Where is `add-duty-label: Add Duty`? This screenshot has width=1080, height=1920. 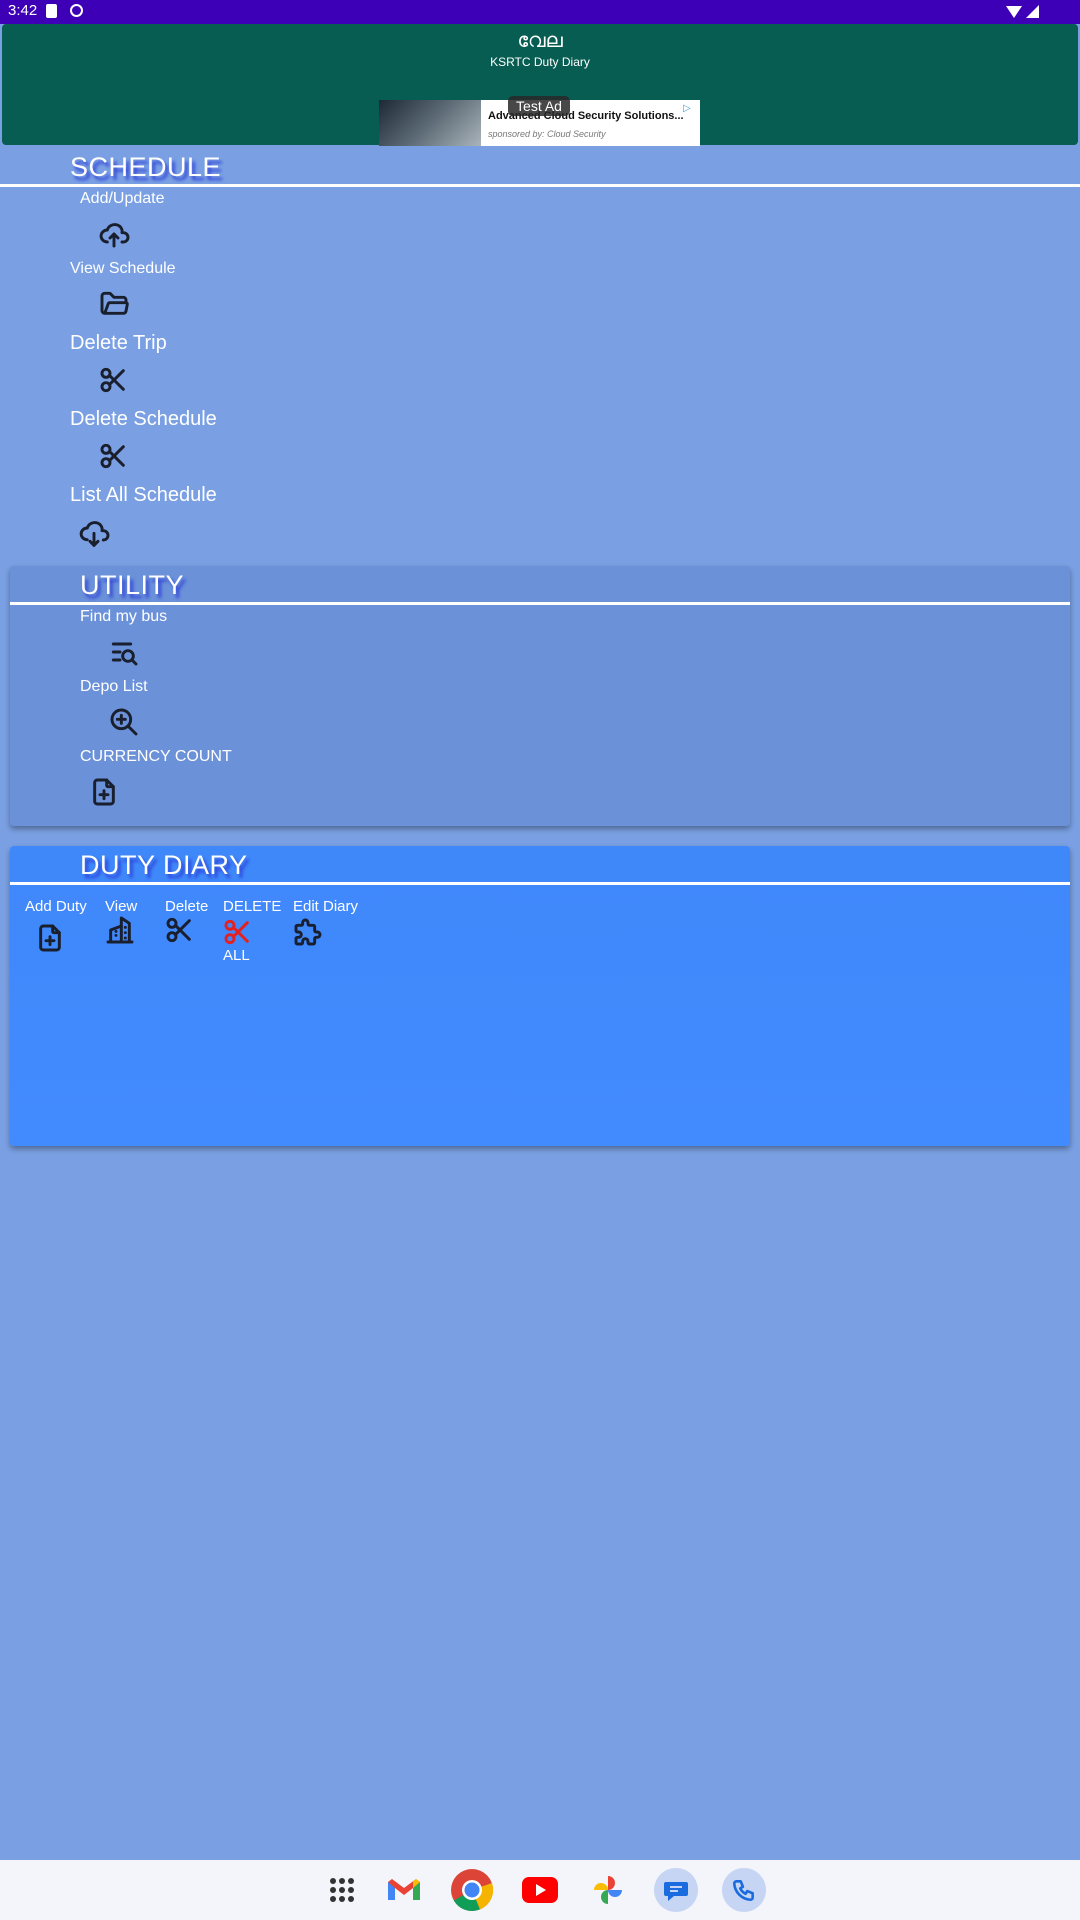 add-duty-label: Add Duty is located at coordinates (56, 906).